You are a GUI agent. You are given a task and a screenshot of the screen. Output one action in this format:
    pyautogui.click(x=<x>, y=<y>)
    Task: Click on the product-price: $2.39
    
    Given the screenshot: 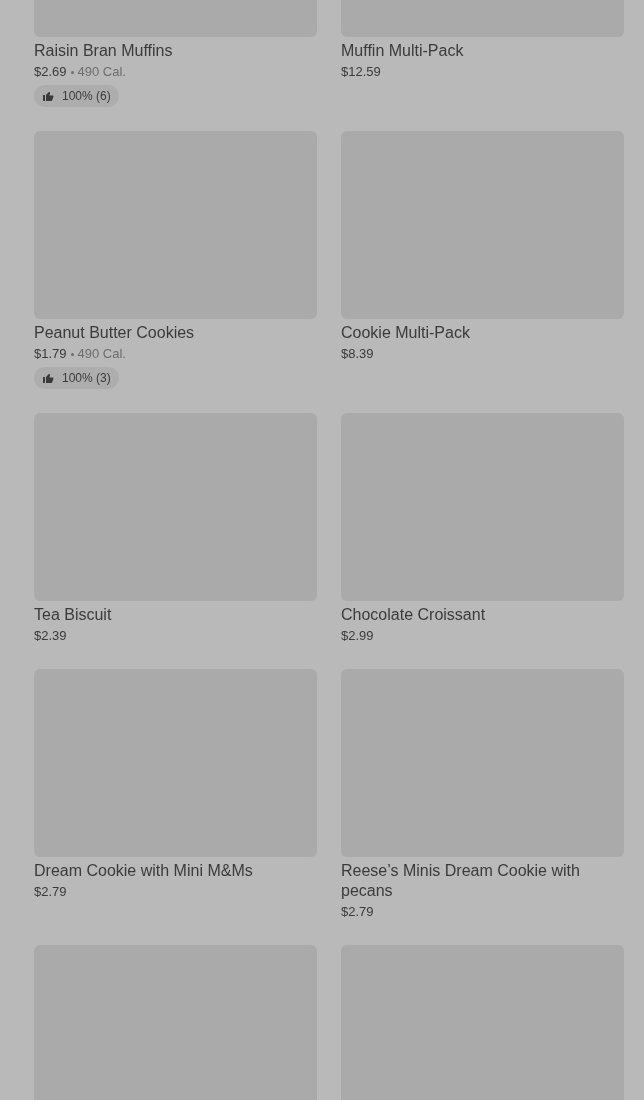 What is the action you would take?
    pyautogui.click(x=50, y=636)
    